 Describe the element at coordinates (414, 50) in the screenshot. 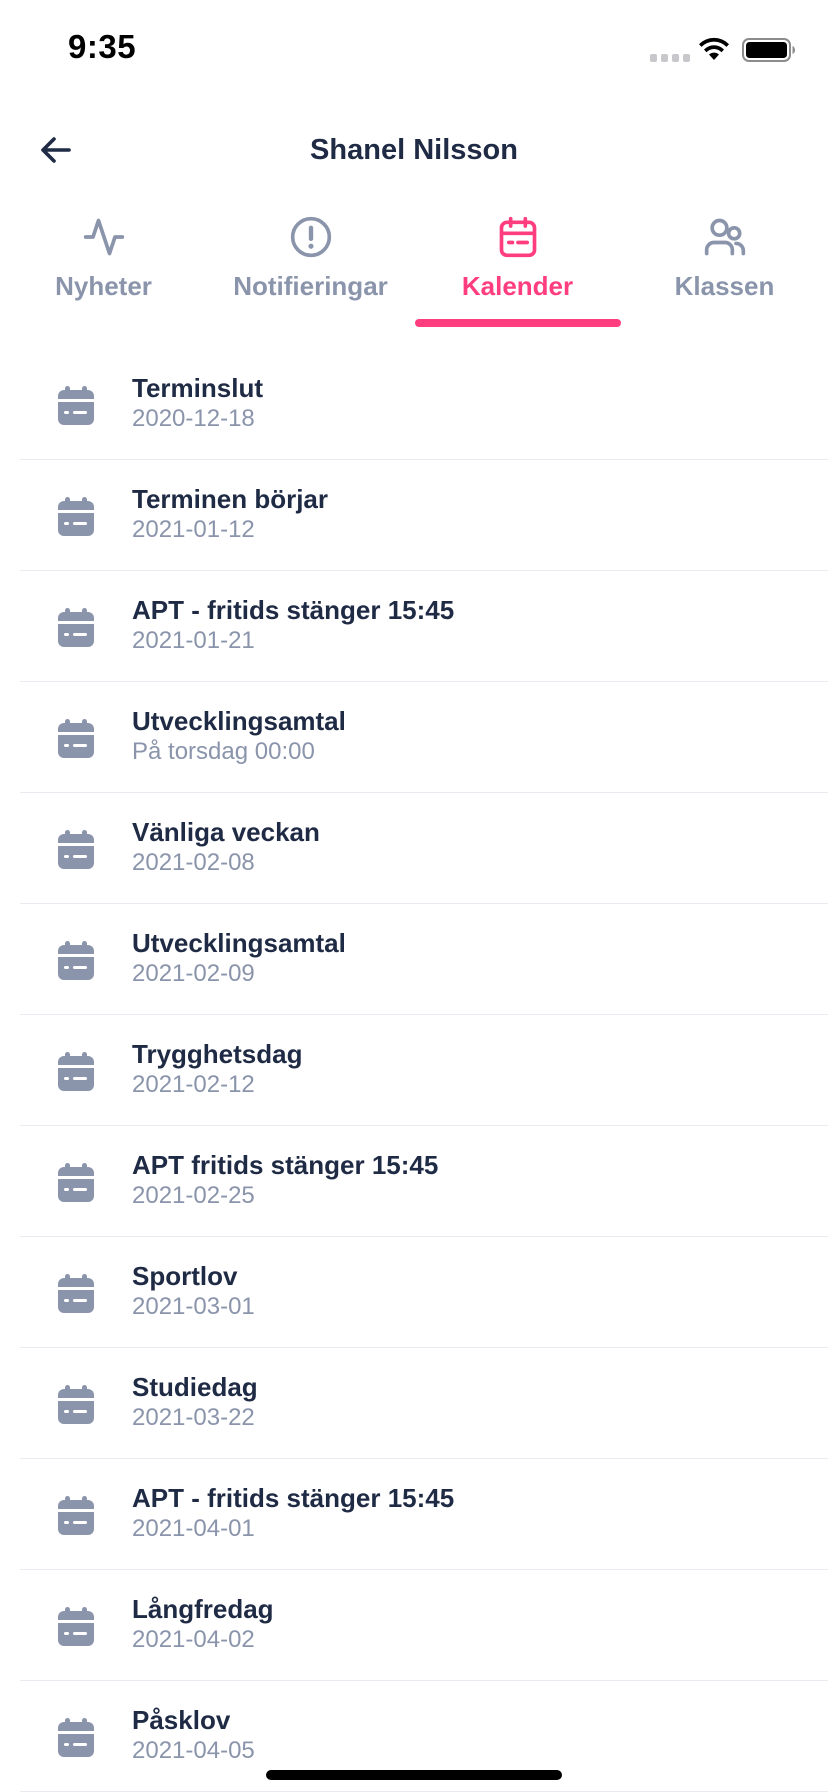

I see `status-bar: 9:35` at that location.